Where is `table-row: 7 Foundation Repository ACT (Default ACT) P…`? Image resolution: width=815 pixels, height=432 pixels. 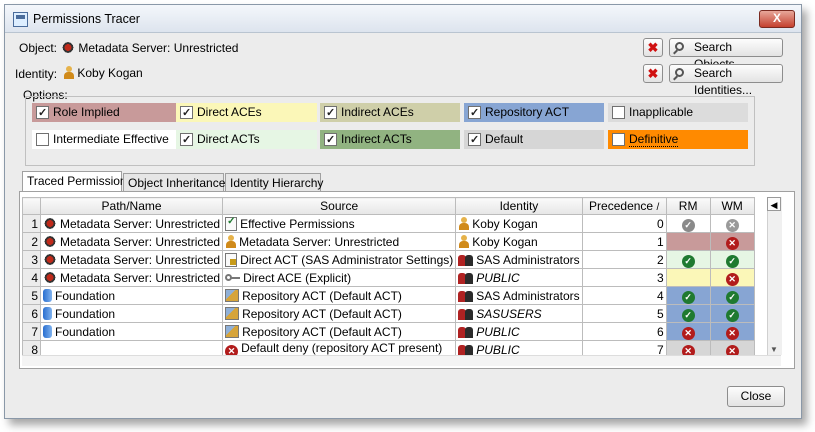
table-row: 7 Foundation Repository ACT (Default ACT) P… is located at coordinates (388, 331).